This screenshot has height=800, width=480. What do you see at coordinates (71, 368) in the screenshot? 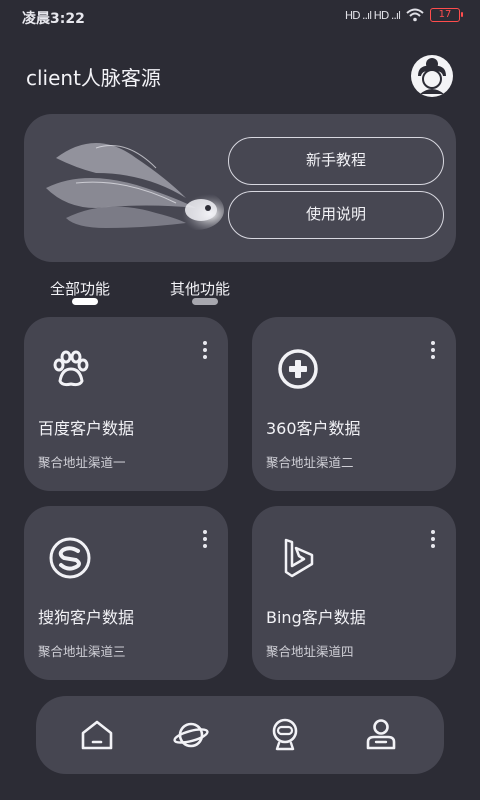
I see `baidu-paw-icon` at bounding box center [71, 368].